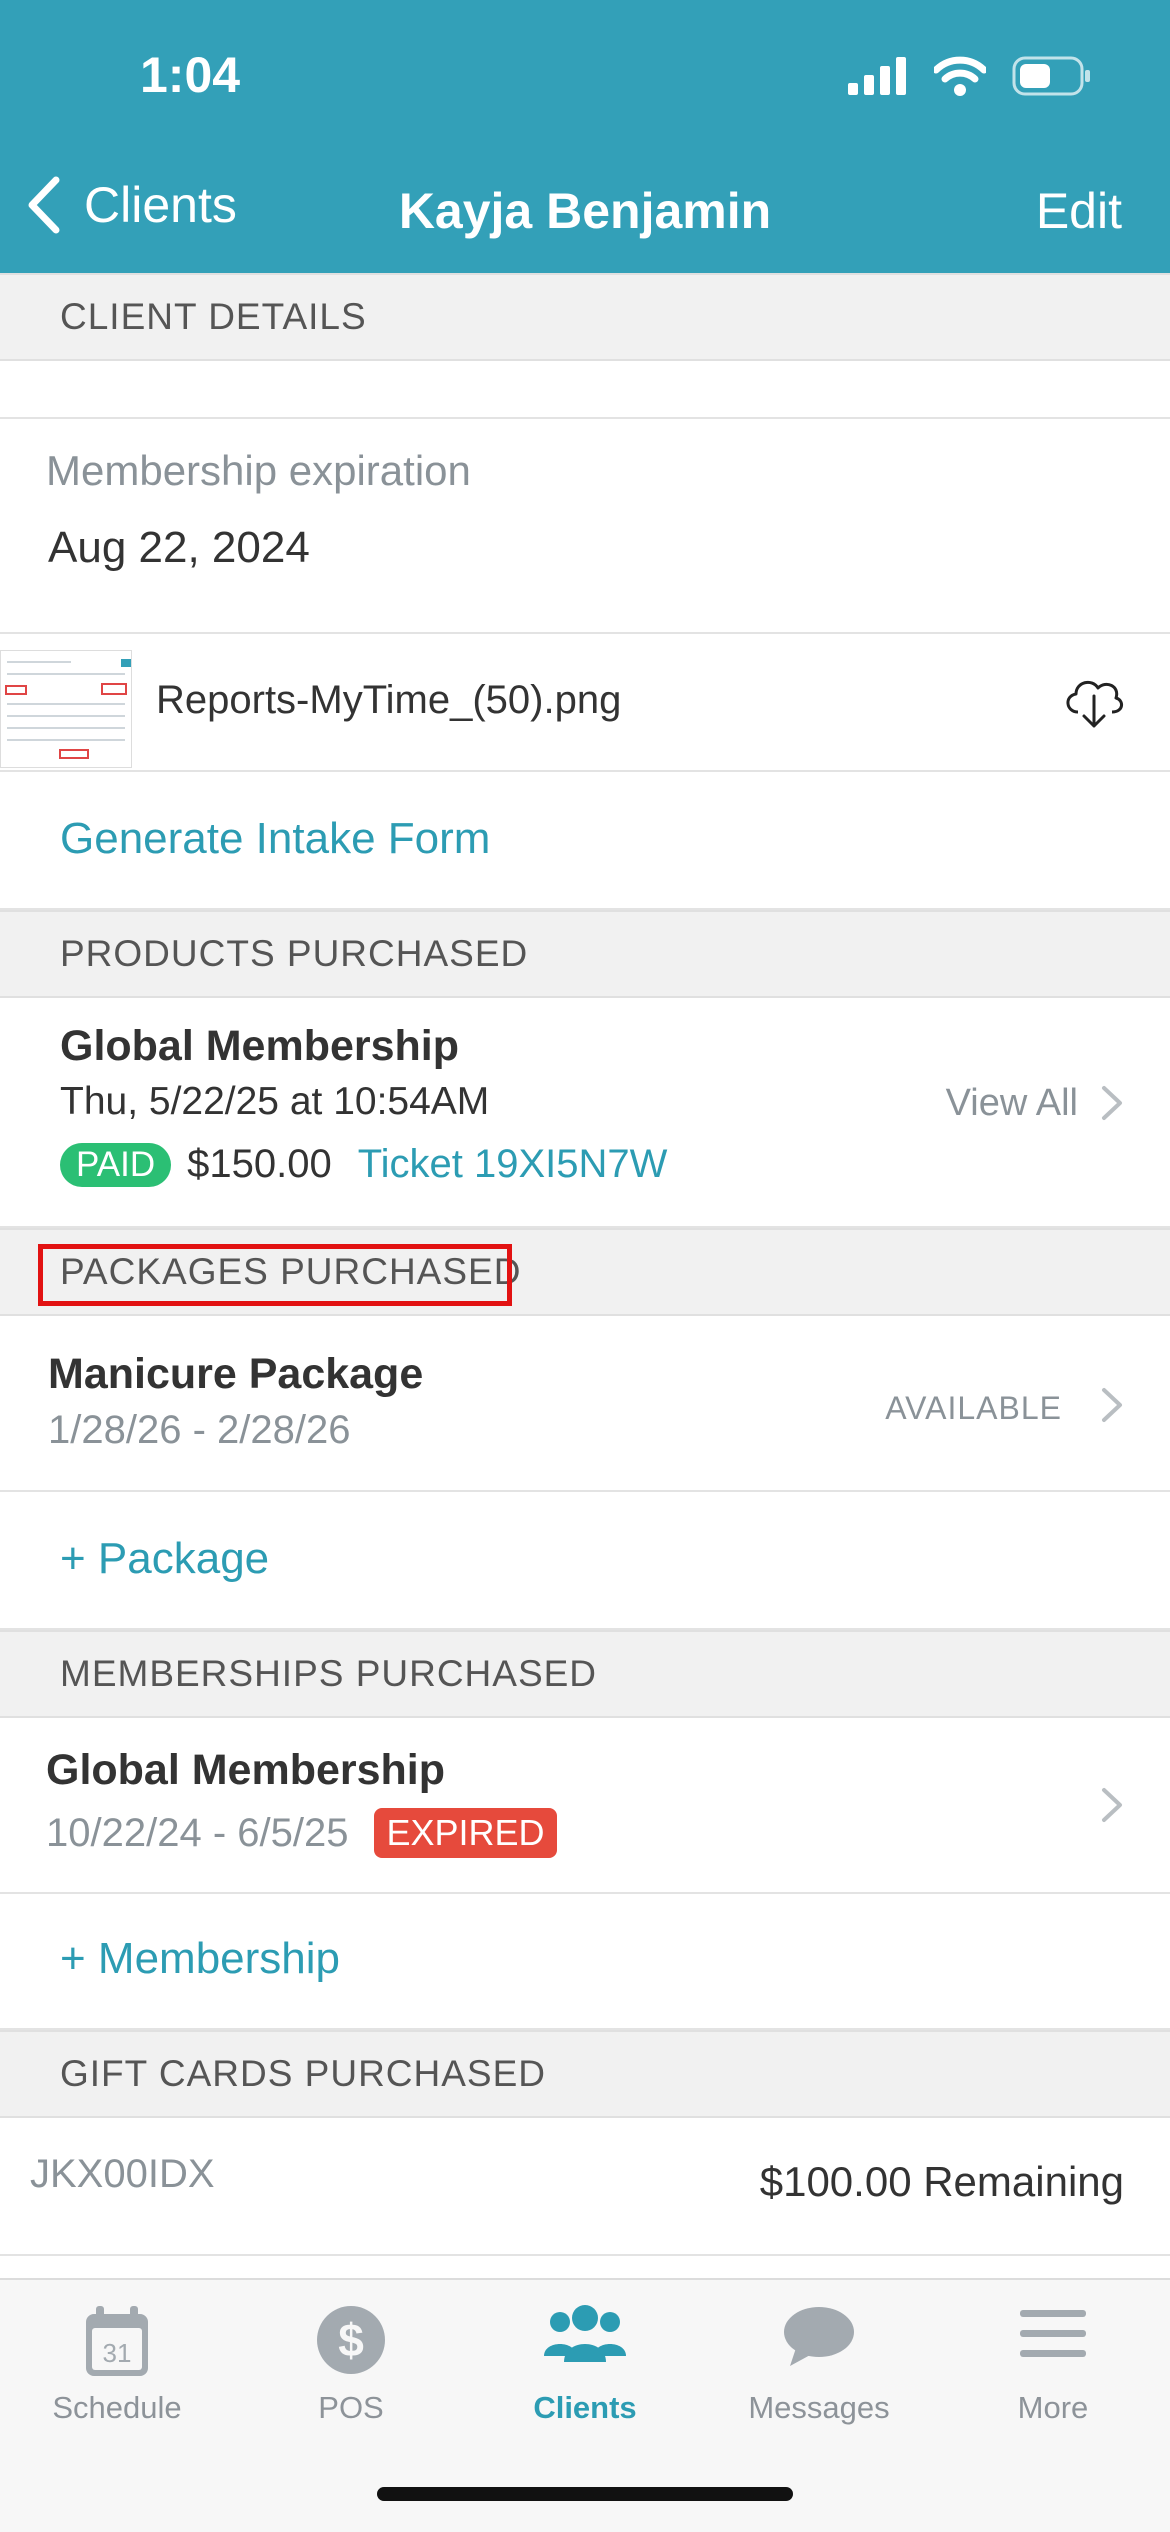 The height and width of the screenshot is (2532, 1170). What do you see at coordinates (585, 526) in the screenshot?
I see `membership-expiration-row: Membership expiration Aug 22, 2024` at bounding box center [585, 526].